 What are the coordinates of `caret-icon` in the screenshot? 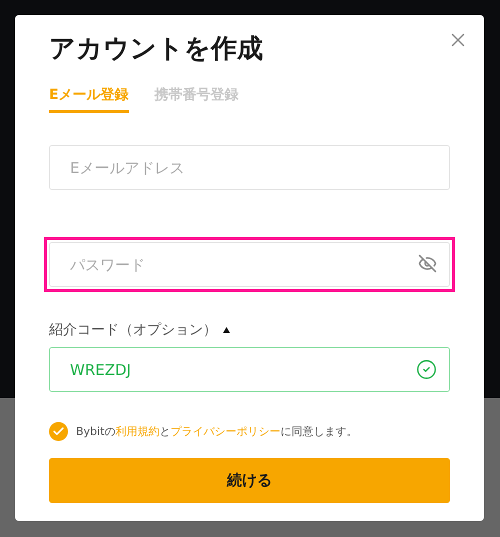 It's located at (226, 330).